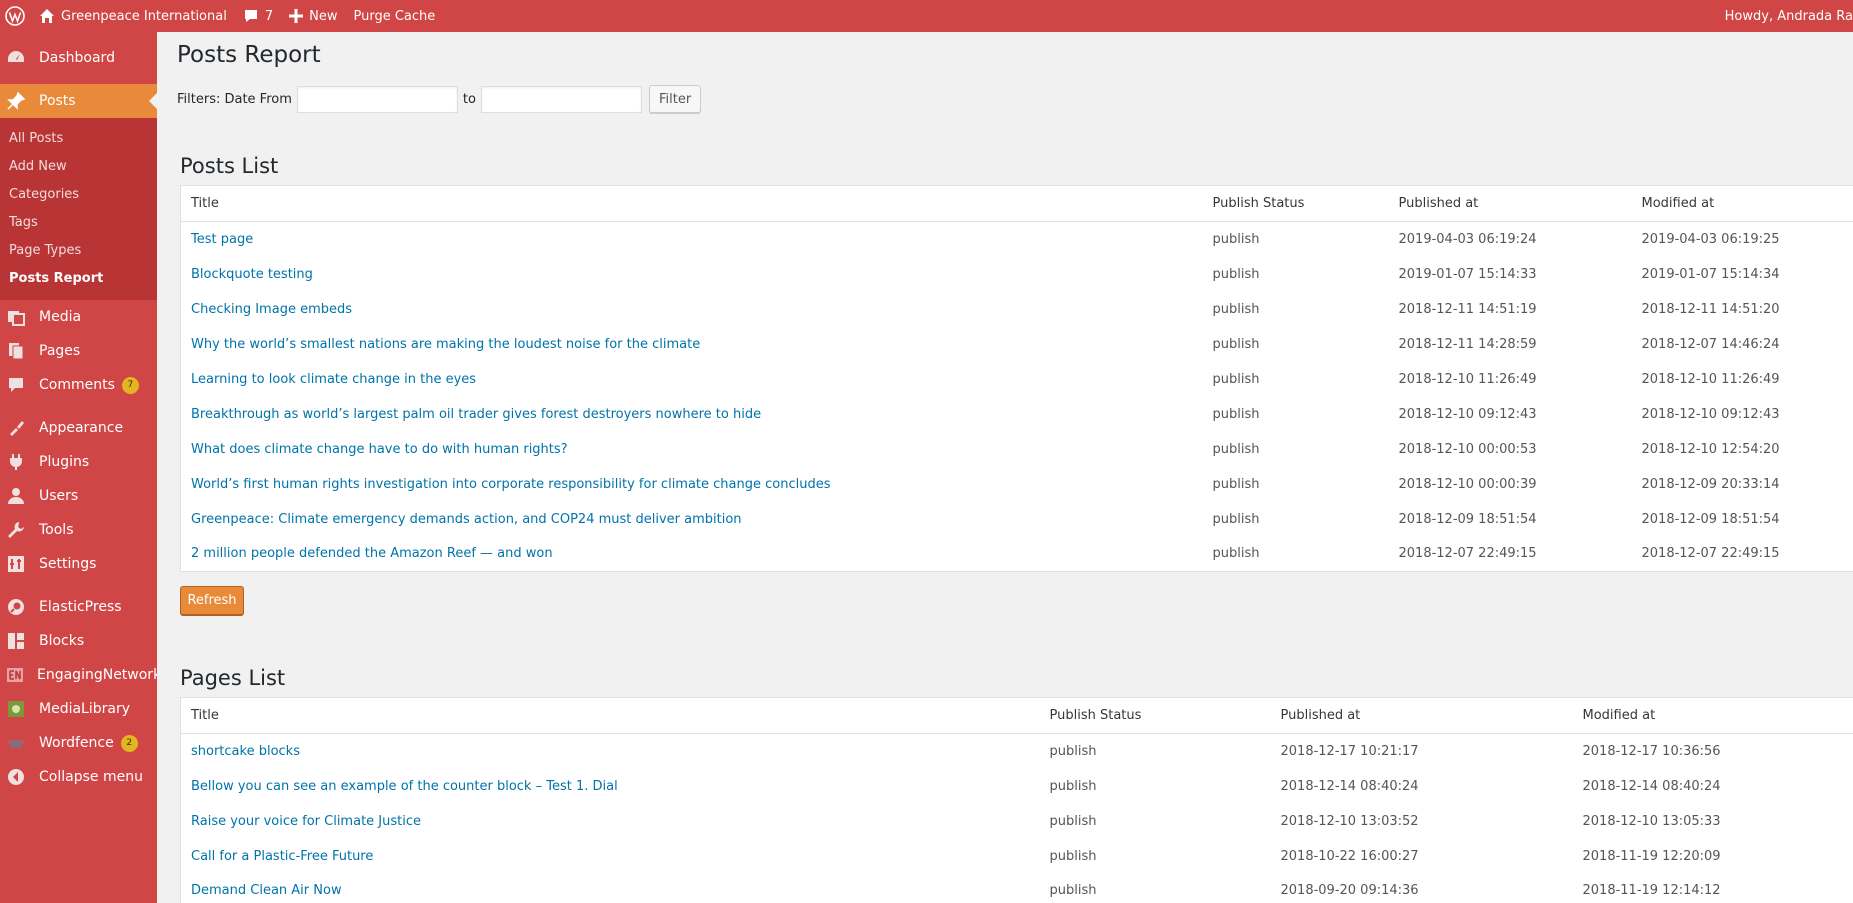 The image size is (1853, 903). I want to click on submenu-posts-report: Posts Report, so click(78, 279).